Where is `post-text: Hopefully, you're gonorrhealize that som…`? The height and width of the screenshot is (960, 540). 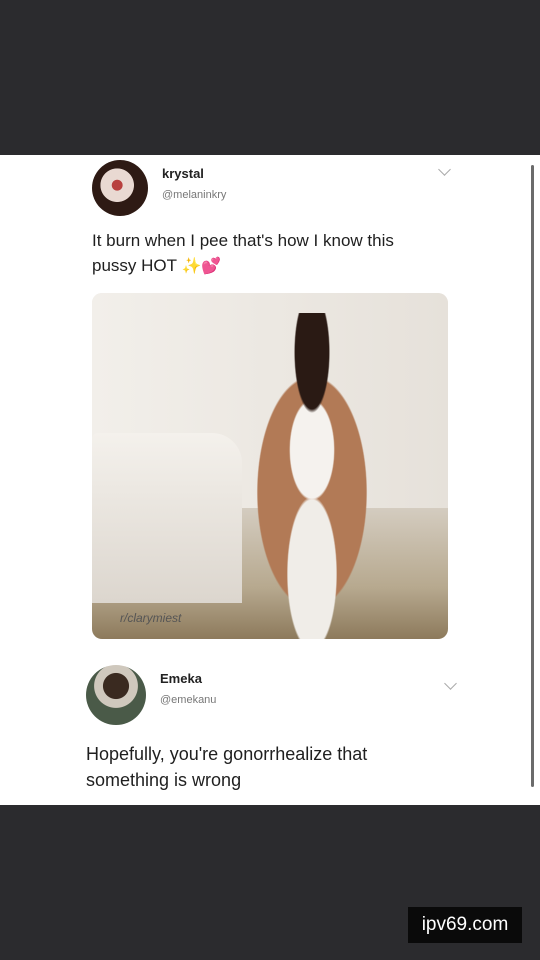 post-text: Hopefully, you're gonorrhealize that som… is located at coordinates (226, 767).